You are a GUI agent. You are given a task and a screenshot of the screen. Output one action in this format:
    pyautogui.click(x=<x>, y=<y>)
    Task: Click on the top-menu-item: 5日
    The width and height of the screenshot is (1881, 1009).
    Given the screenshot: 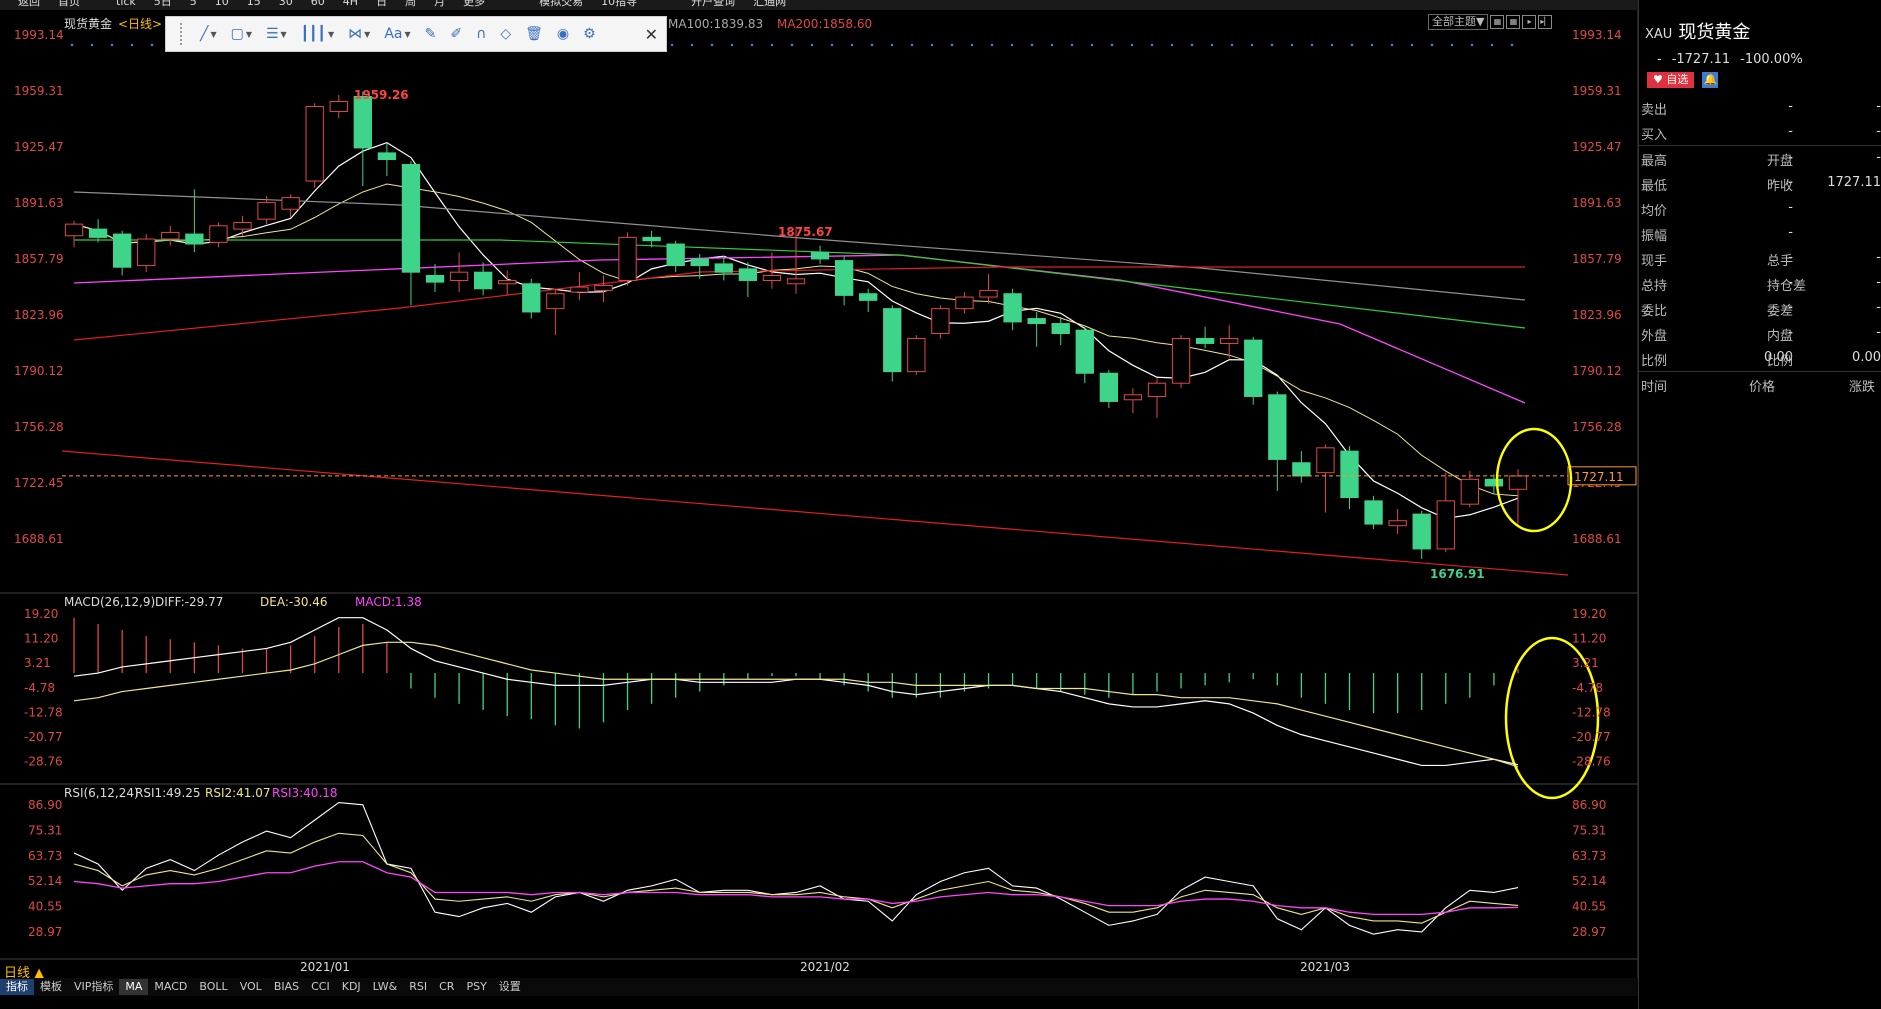 What is the action you would take?
    pyautogui.click(x=163, y=3)
    